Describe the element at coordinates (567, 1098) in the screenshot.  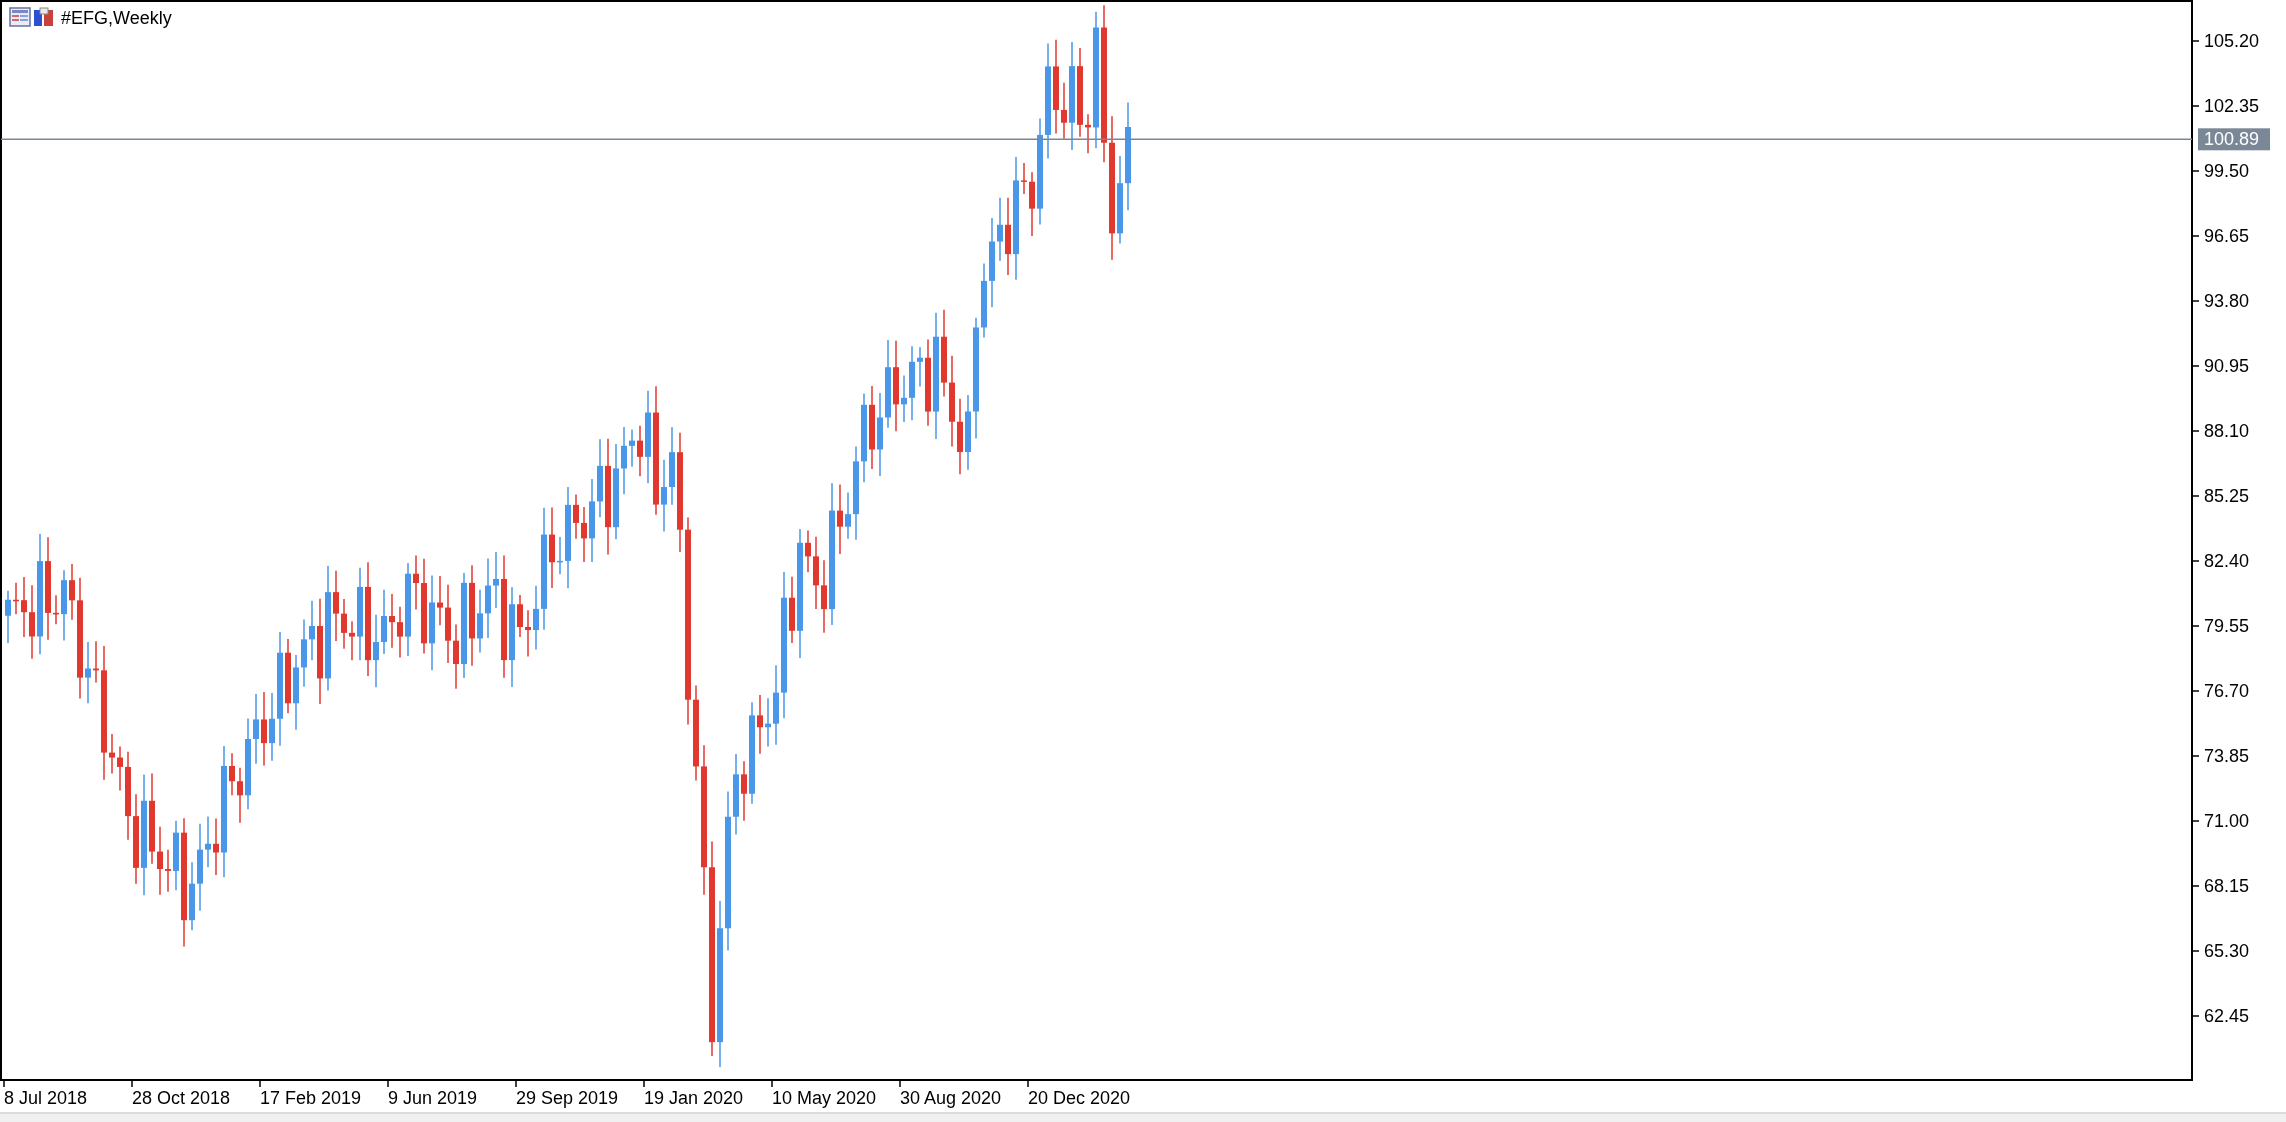
I see `date-label: 29 Sep 2019` at that location.